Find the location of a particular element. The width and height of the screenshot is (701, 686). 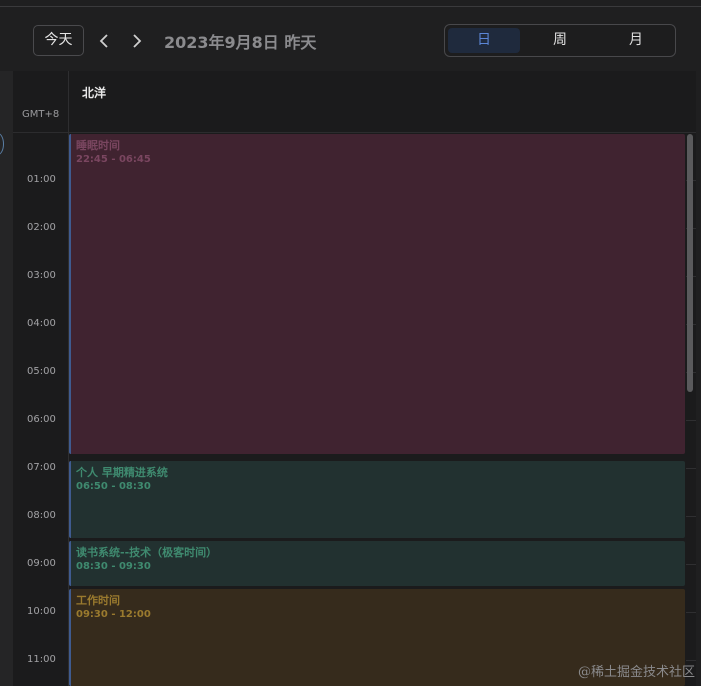

today-button: 今天 is located at coordinates (58, 40).